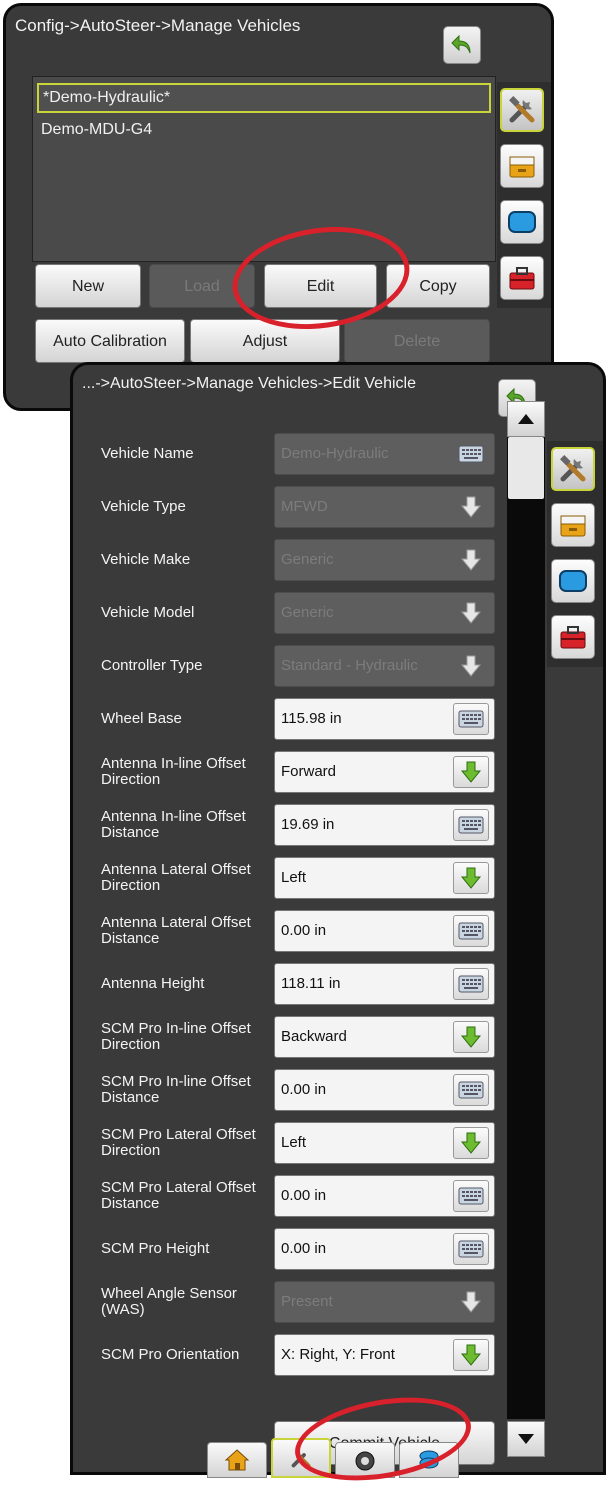 The image size is (606, 1493). What do you see at coordinates (384, 1143) in the screenshot?
I see `field-scm-pro-lateral-offset-direction: Left` at bounding box center [384, 1143].